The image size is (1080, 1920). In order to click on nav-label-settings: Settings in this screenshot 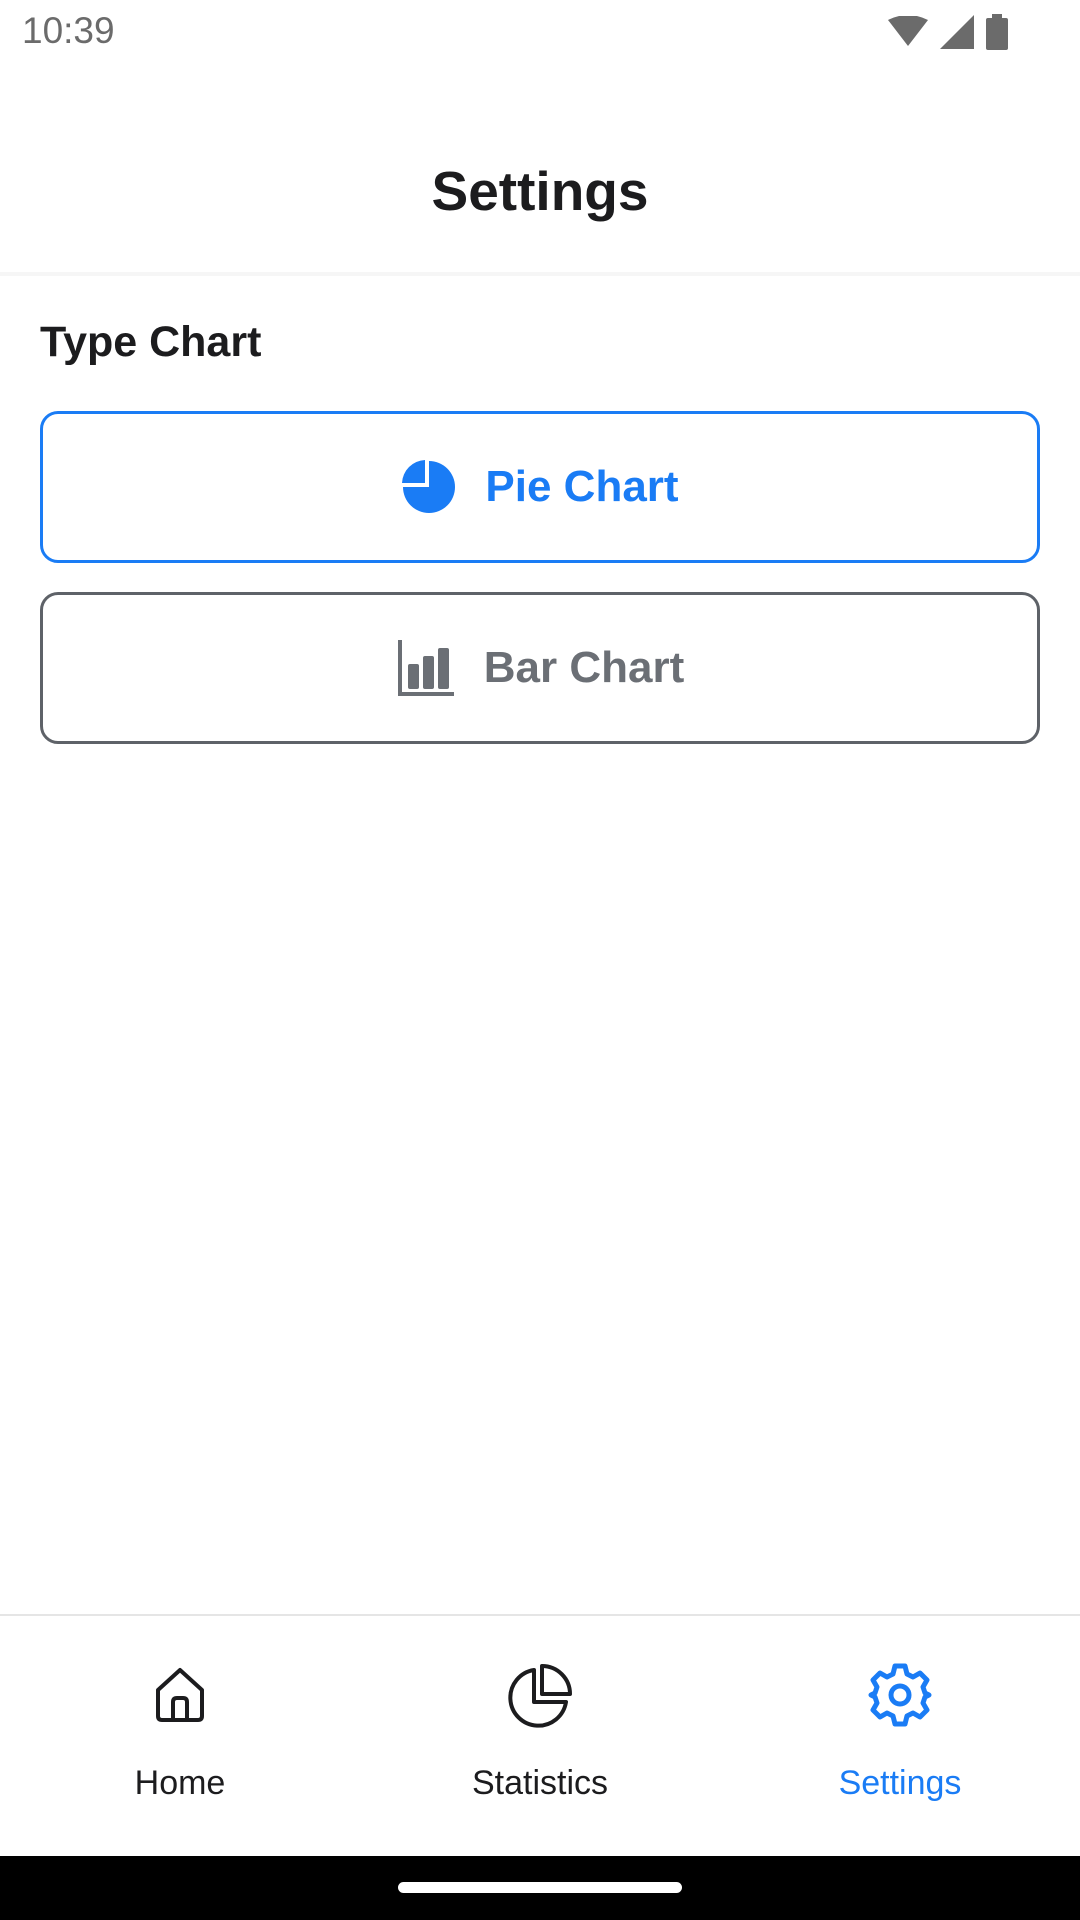, I will do `click(900, 1783)`.